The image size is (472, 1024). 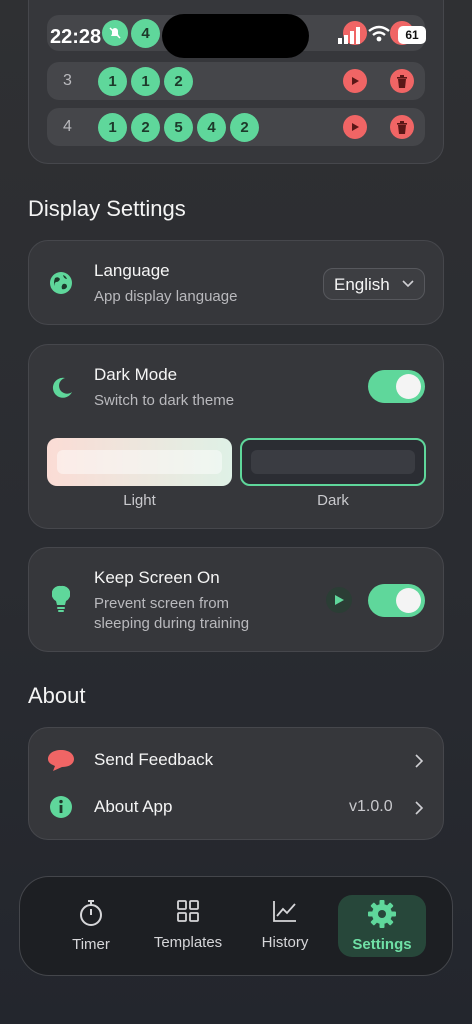 I want to click on language-title: Language, so click(x=132, y=270).